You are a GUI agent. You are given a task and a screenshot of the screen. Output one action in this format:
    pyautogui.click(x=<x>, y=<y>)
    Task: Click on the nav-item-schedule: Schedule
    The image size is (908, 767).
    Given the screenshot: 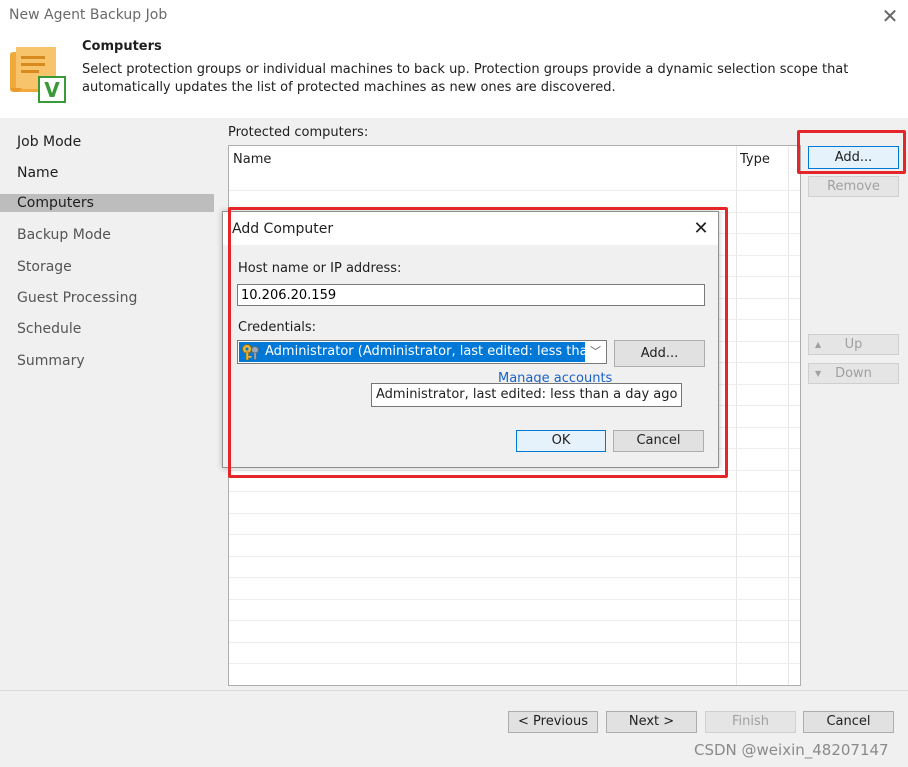 What is the action you would take?
    pyautogui.click(x=107, y=329)
    